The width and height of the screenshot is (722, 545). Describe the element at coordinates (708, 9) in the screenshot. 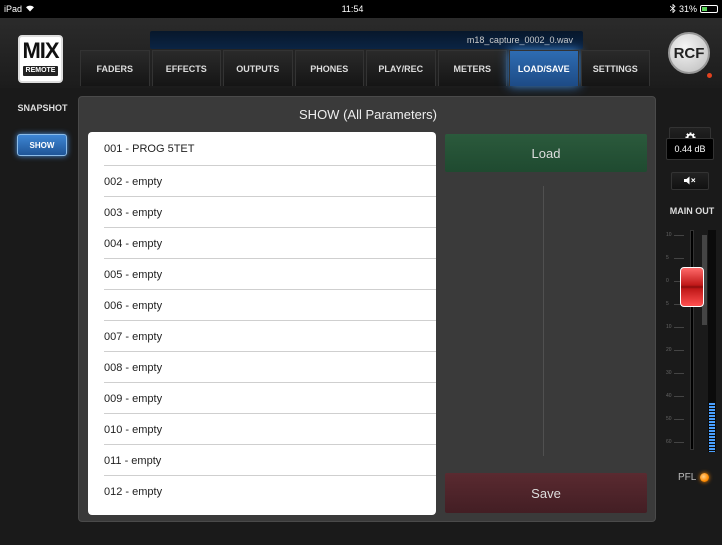

I see `battery-icon` at that location.